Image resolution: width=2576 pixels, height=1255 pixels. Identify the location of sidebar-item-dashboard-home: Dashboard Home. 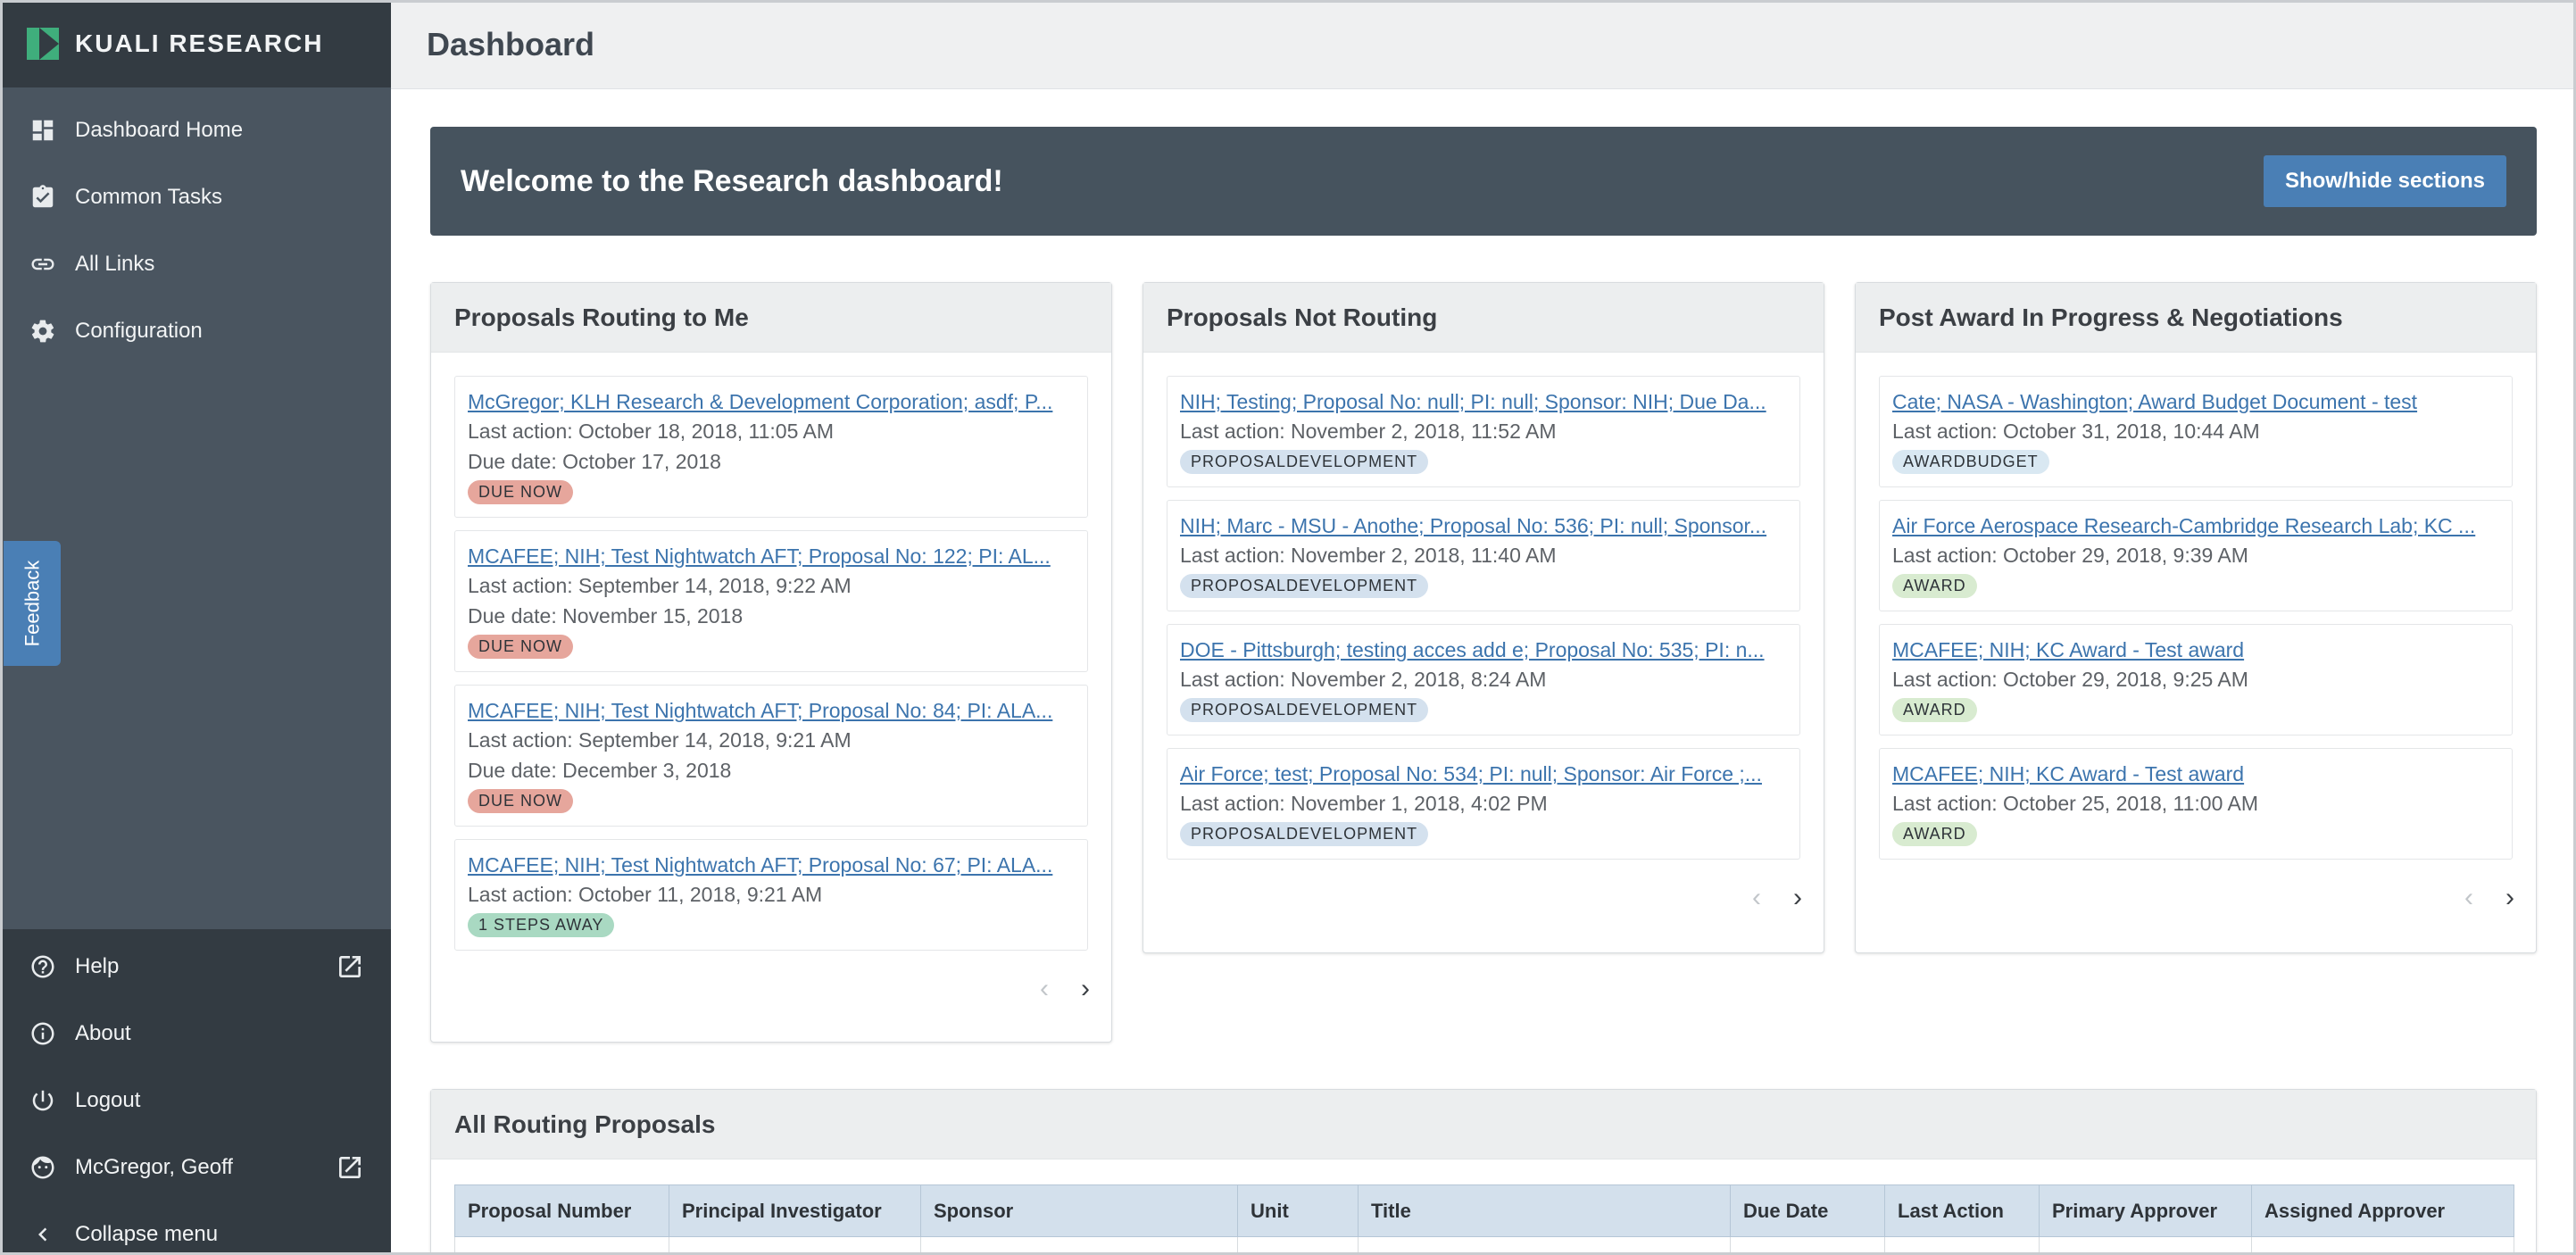
(195, 129).